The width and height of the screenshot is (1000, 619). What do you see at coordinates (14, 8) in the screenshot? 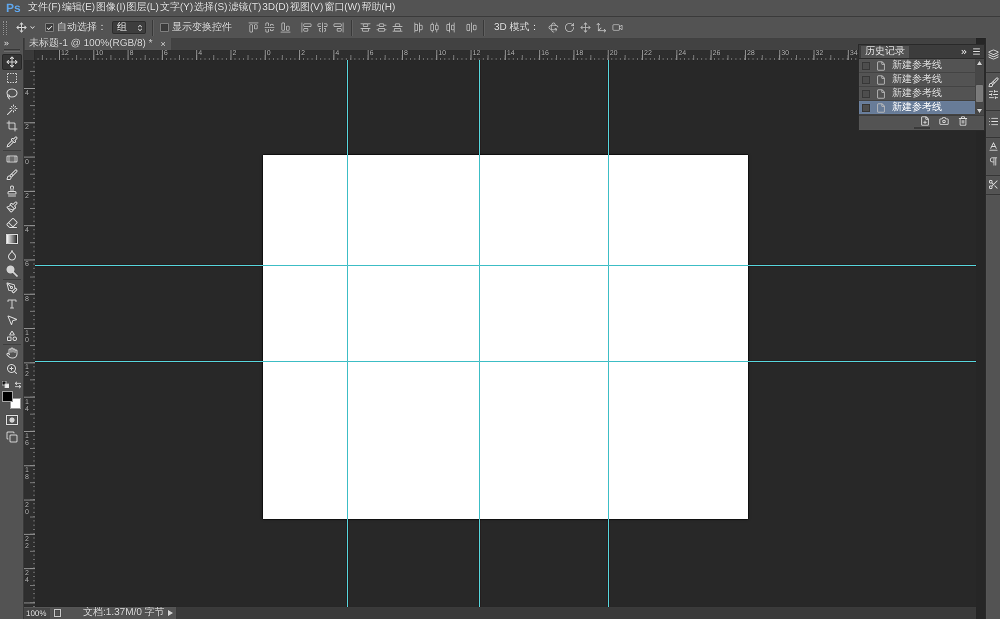
I see `app-logo: Ps` at bounding box center [14, 8].